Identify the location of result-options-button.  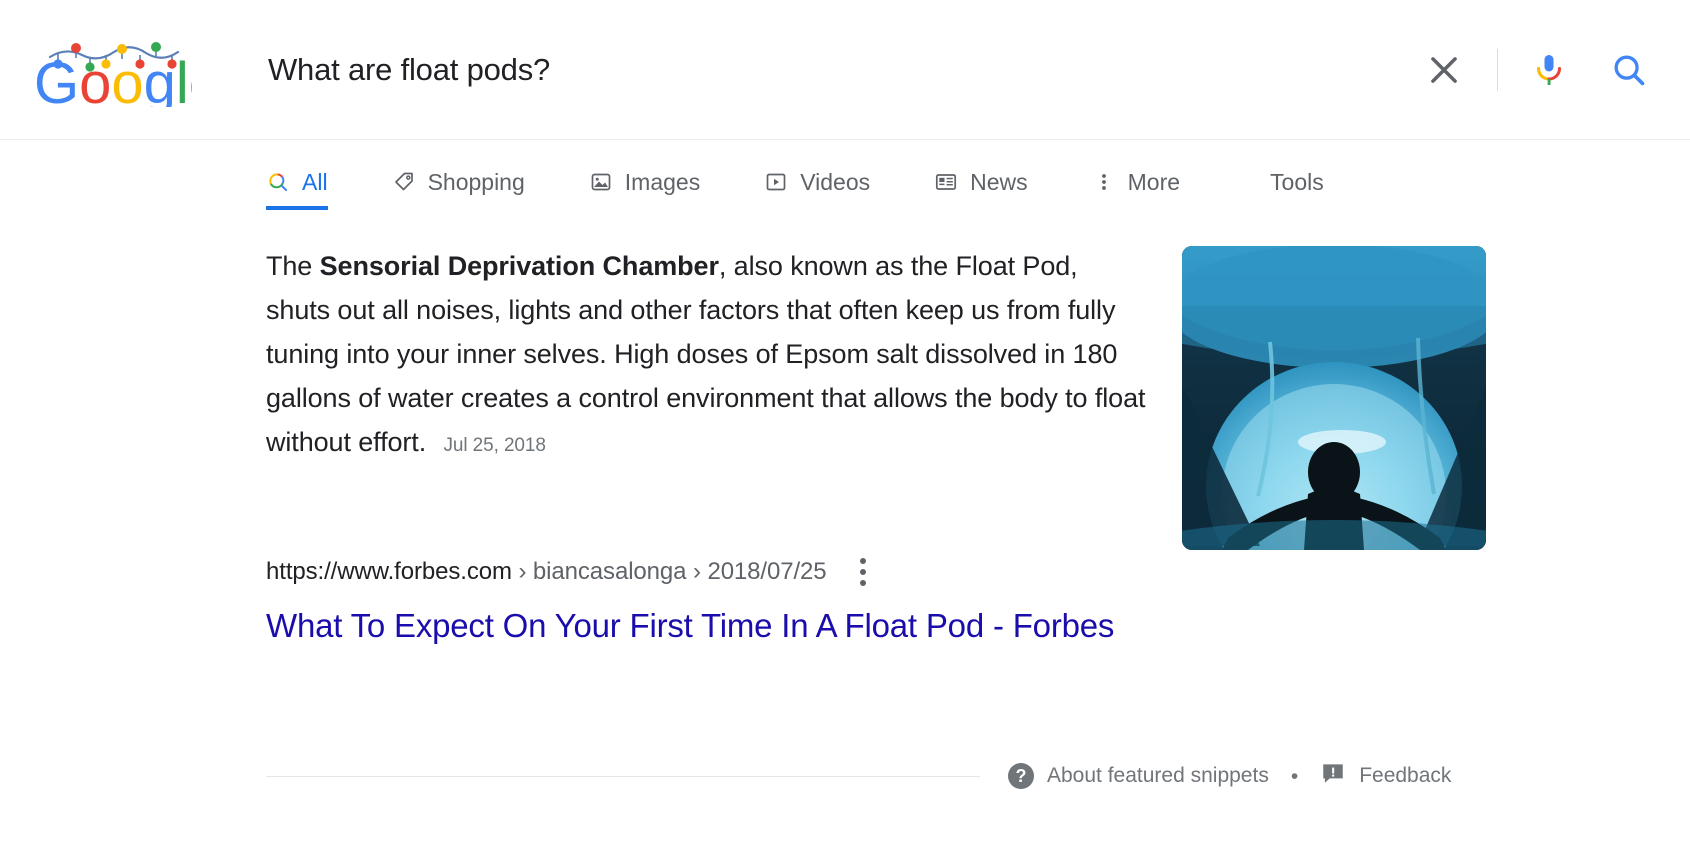
(863, 572).